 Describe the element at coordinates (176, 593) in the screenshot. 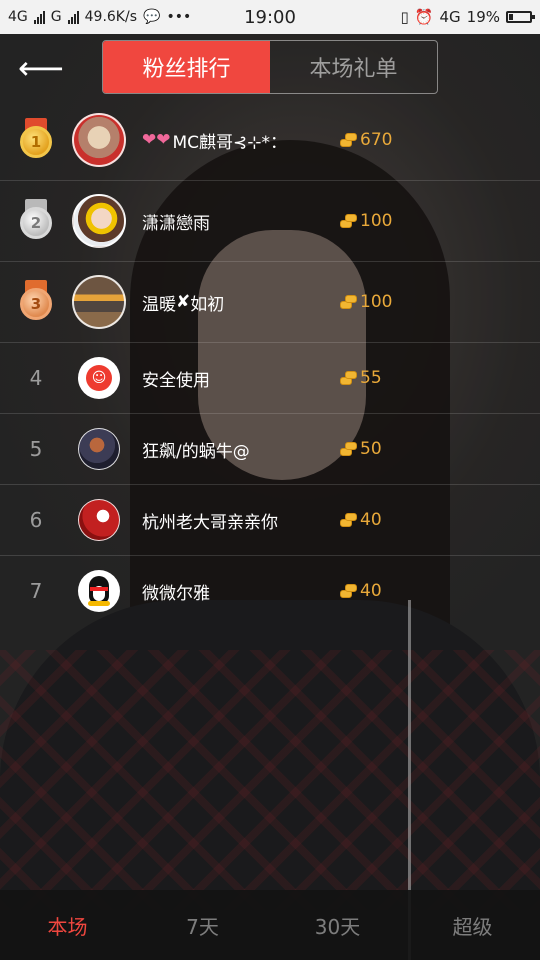

I see `user-name: 微微尔雅` at that location.